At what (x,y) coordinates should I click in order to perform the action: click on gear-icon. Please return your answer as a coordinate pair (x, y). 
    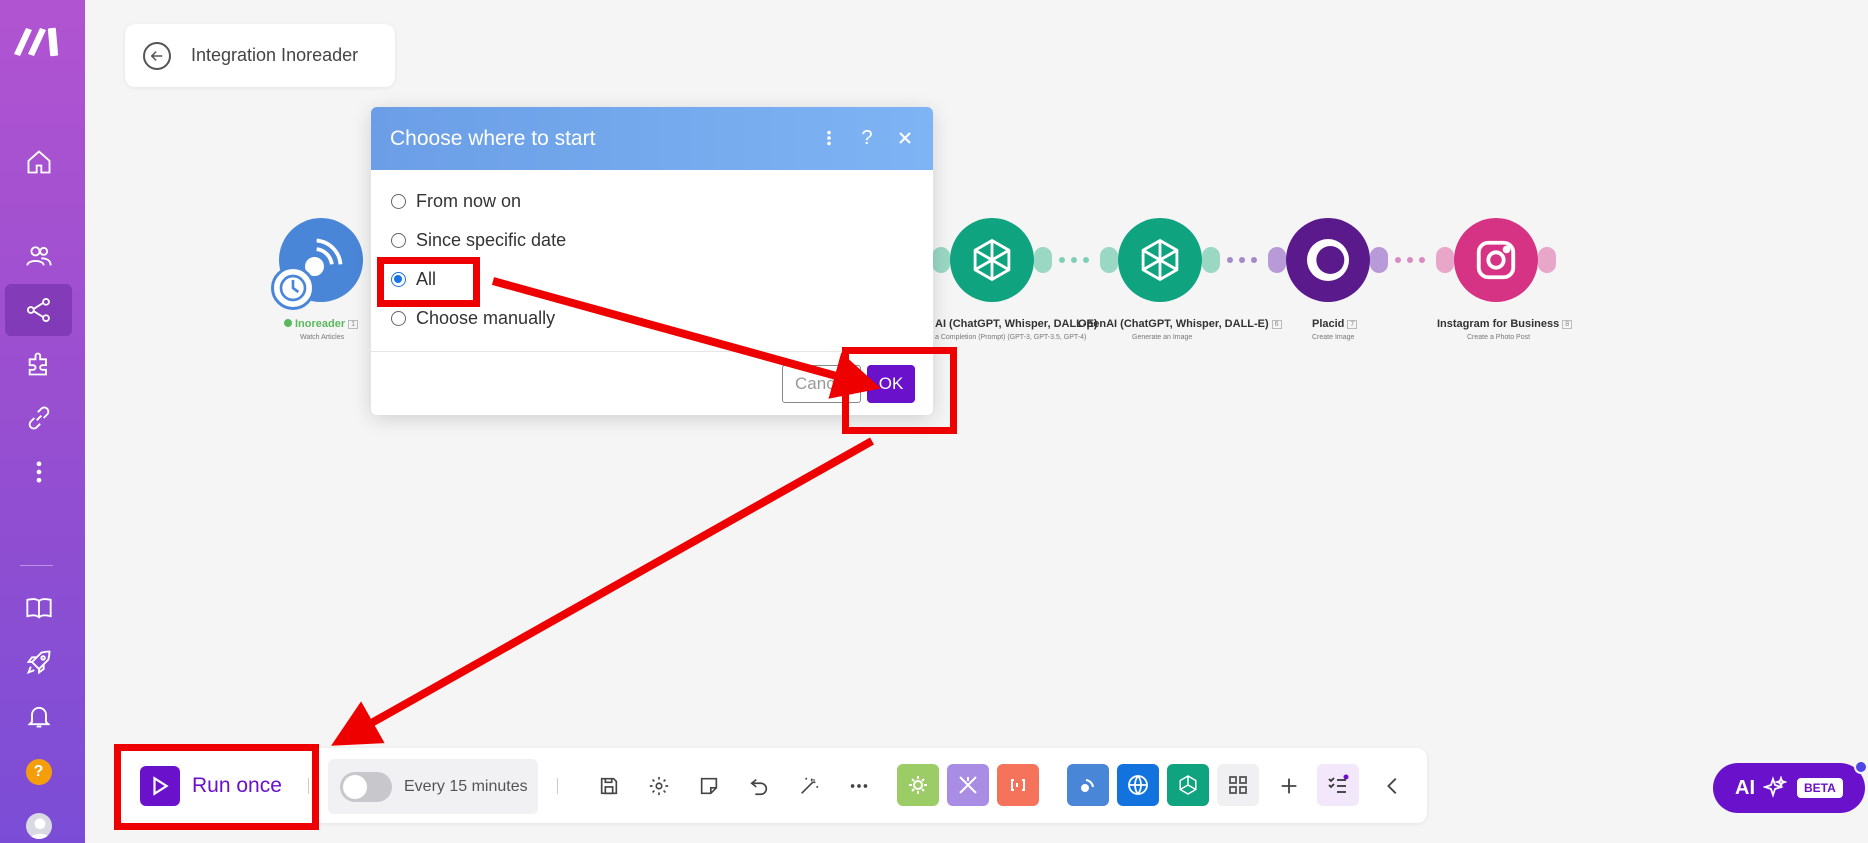
    Looking at the image, I should click on (918, 785).